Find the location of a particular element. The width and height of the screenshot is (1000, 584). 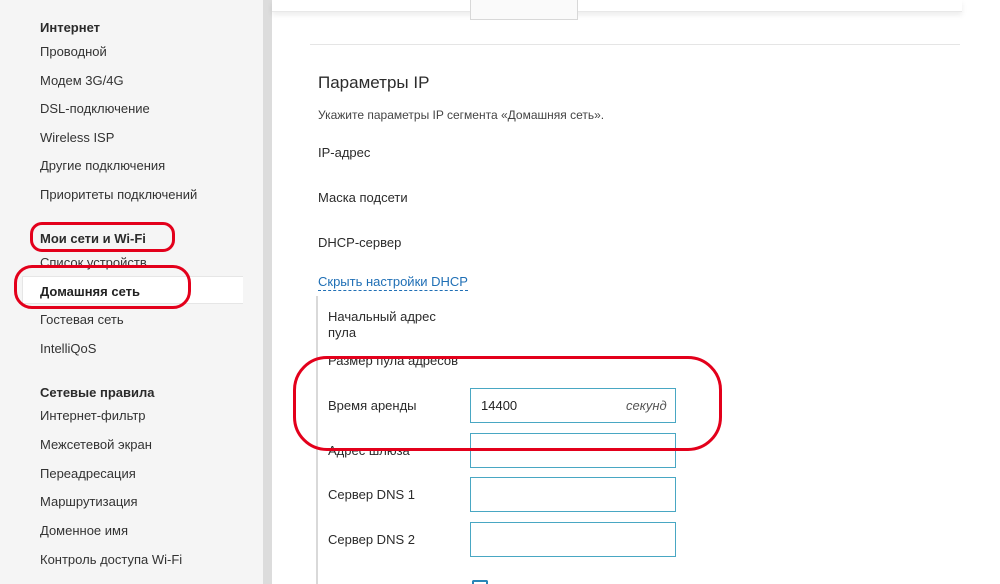

nav-item-domain-name: Доменное имя is located at coordinates (84, 530).